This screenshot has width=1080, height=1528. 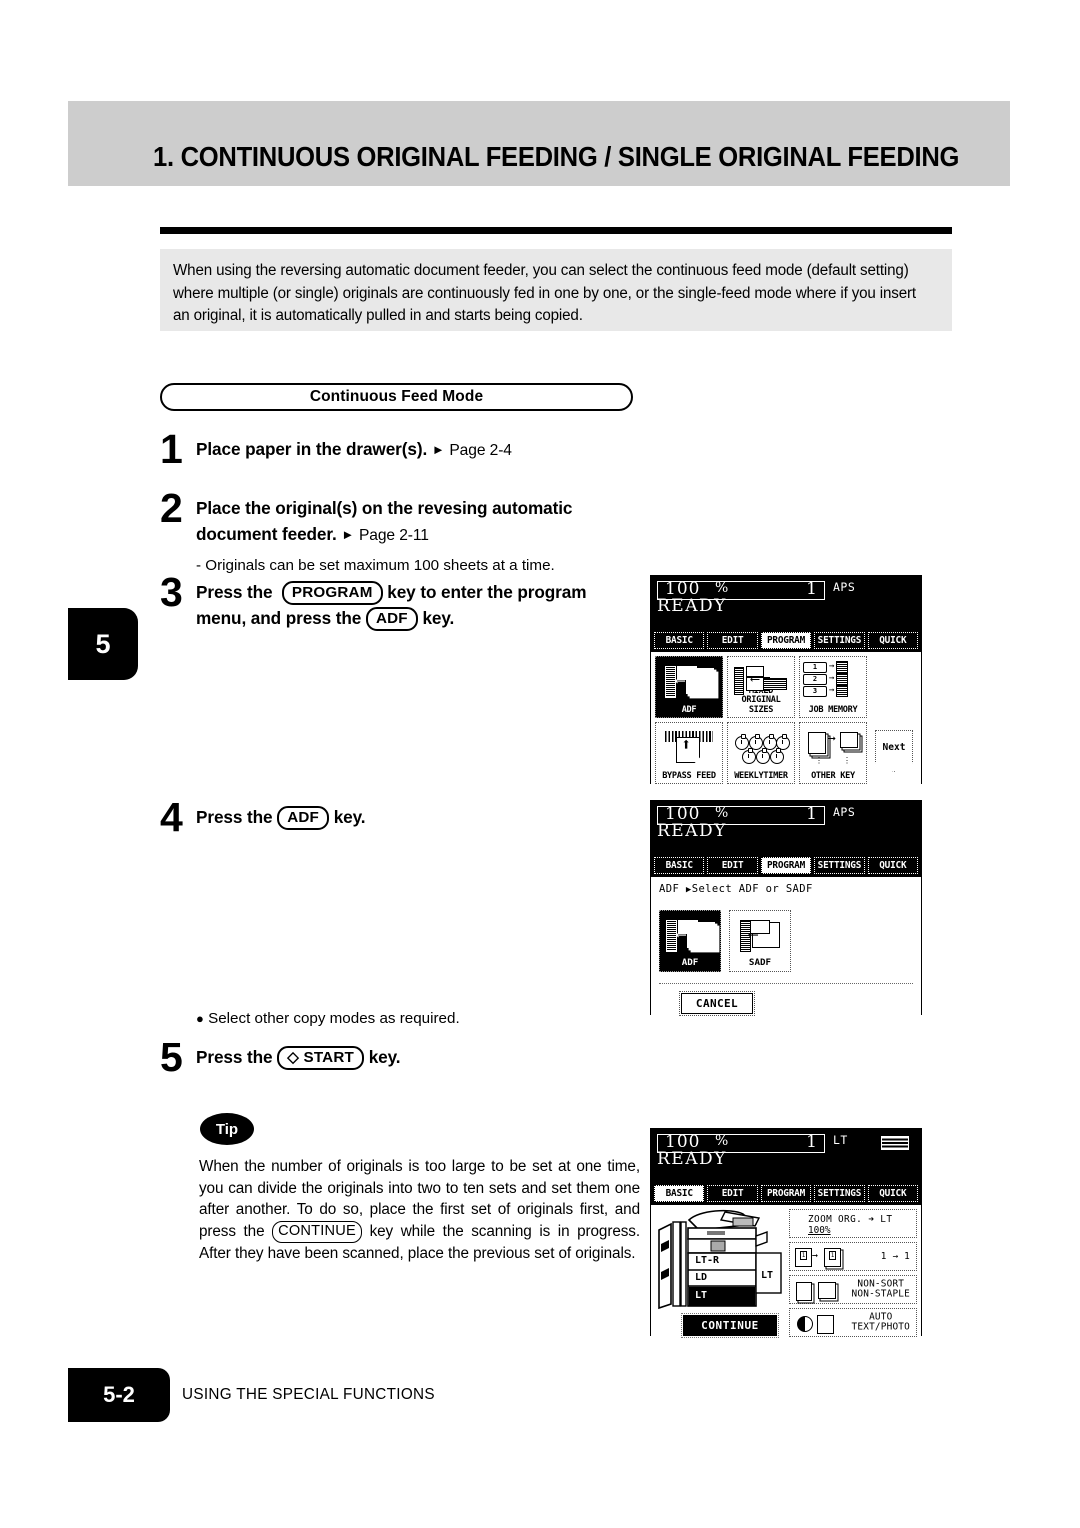 I want to click on lcd3-tab-basic: BASIC, so click(x=679, y=1193).